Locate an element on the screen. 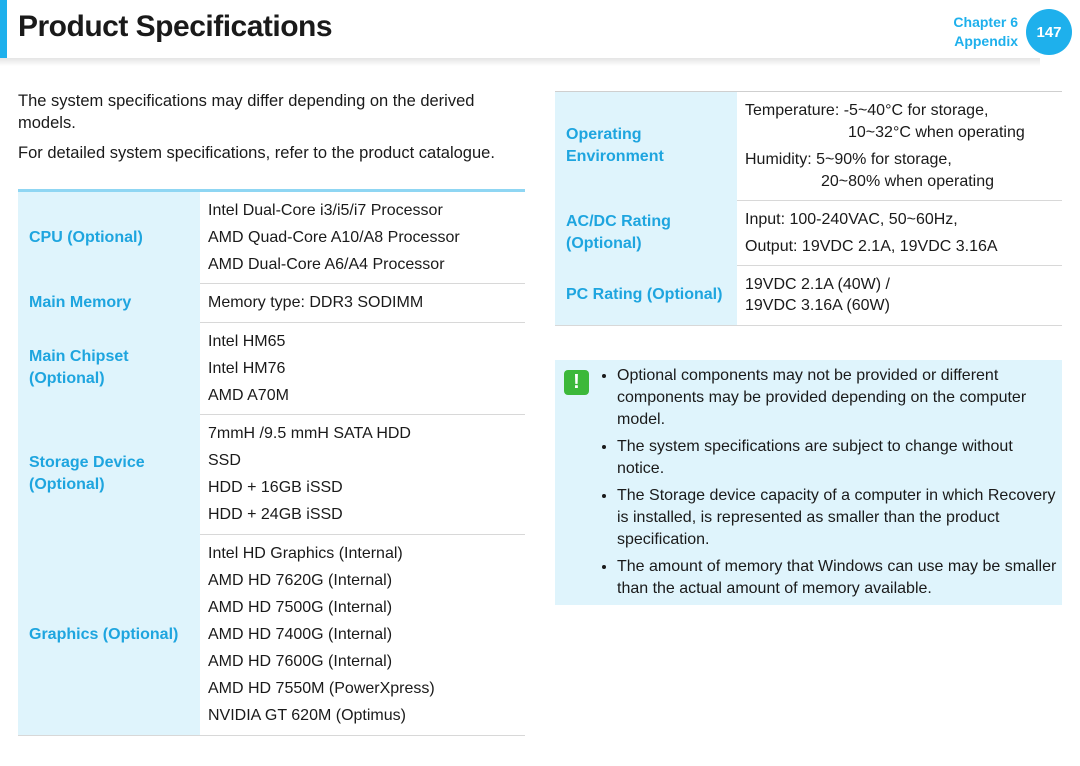 This screenshot has width=1080, height=766. spec-label-line: Main Chipset is located at coordinates (79, 356).